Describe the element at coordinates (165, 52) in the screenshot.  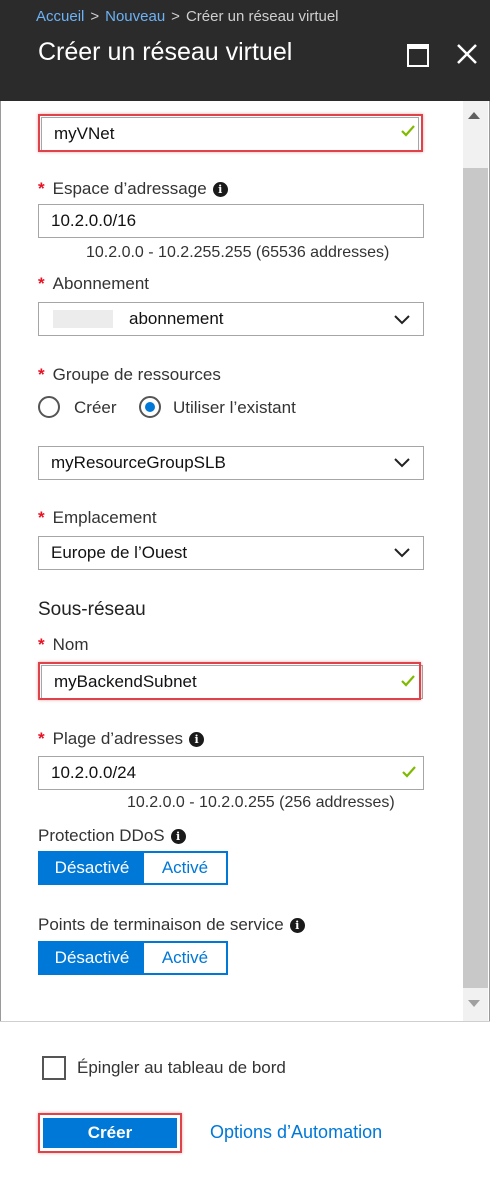
I see `page-title: Créer un réseau virtuel` at that location.